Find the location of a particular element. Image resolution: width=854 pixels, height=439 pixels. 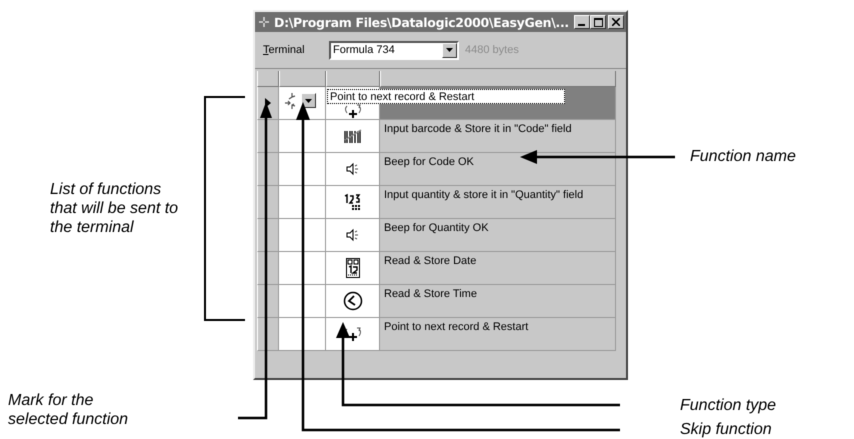

skip-dropdown-button is located at coordinates (308, 100).